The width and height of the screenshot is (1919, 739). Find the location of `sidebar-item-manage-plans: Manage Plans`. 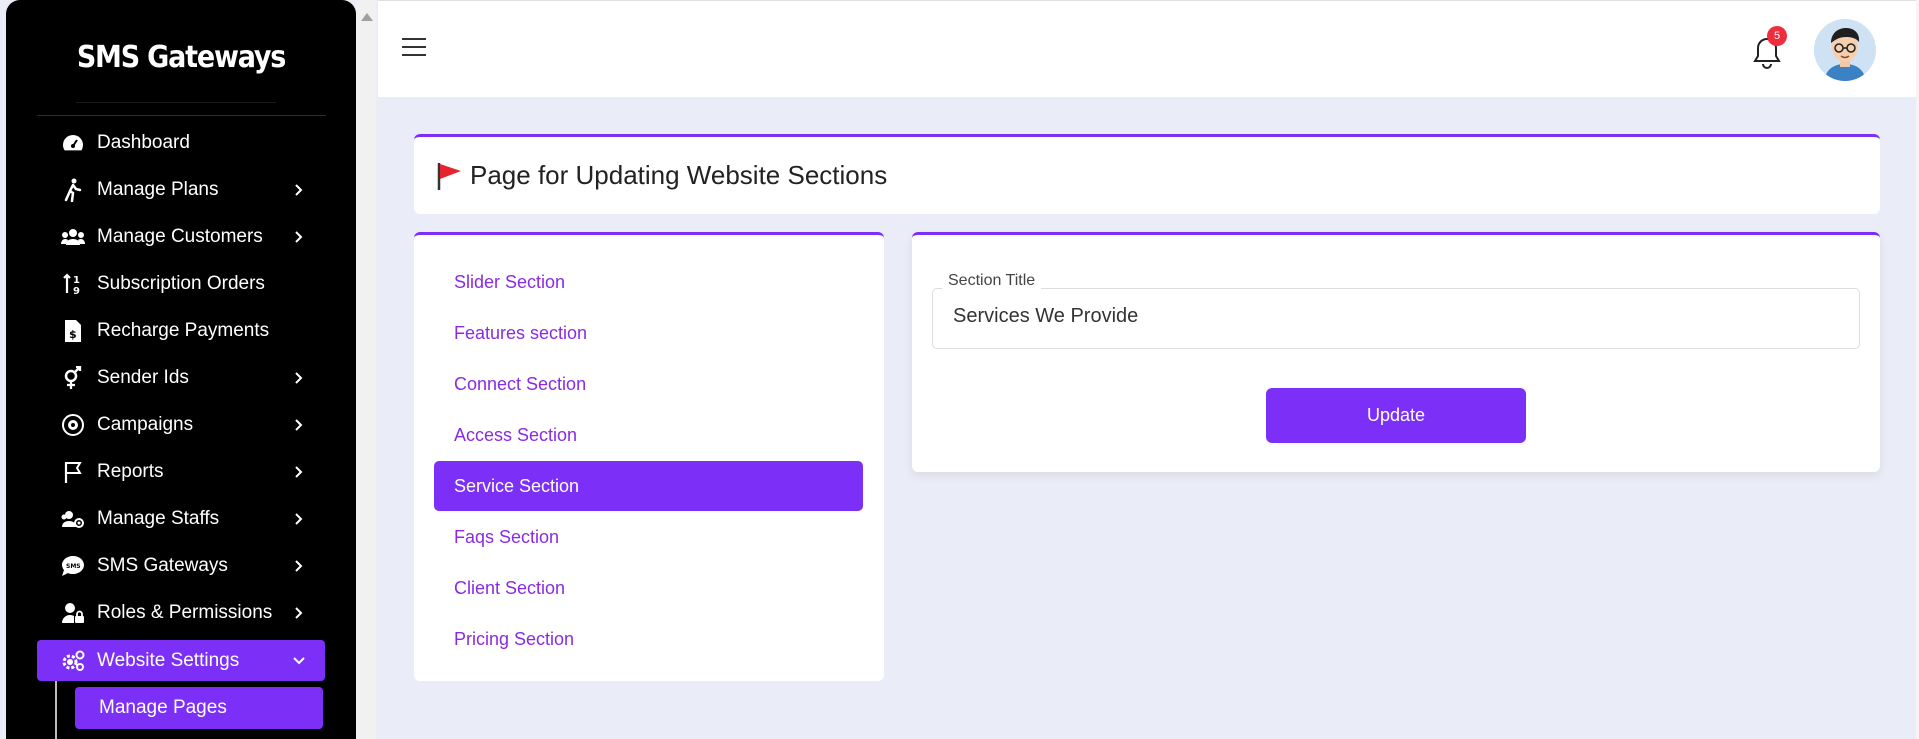

sidebar-item-manage-plans: Manage Plans is located at coordinates (181, 189).